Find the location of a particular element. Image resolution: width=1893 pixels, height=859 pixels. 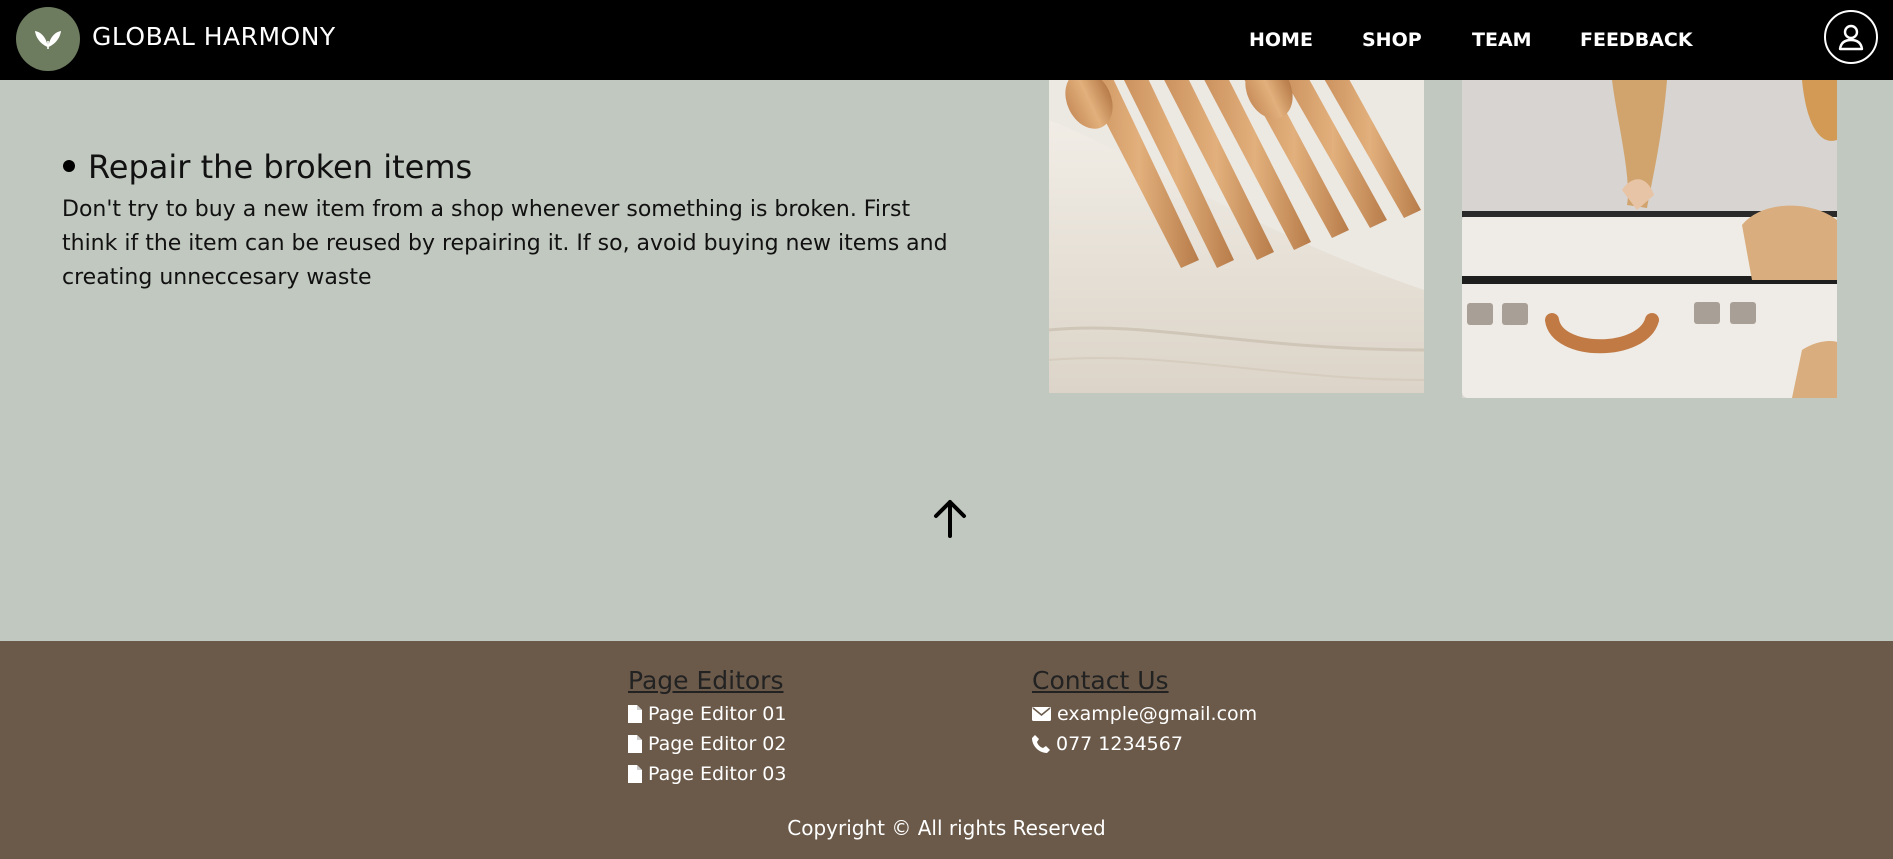

back-to-top-button is located at coordinates (950, 518).